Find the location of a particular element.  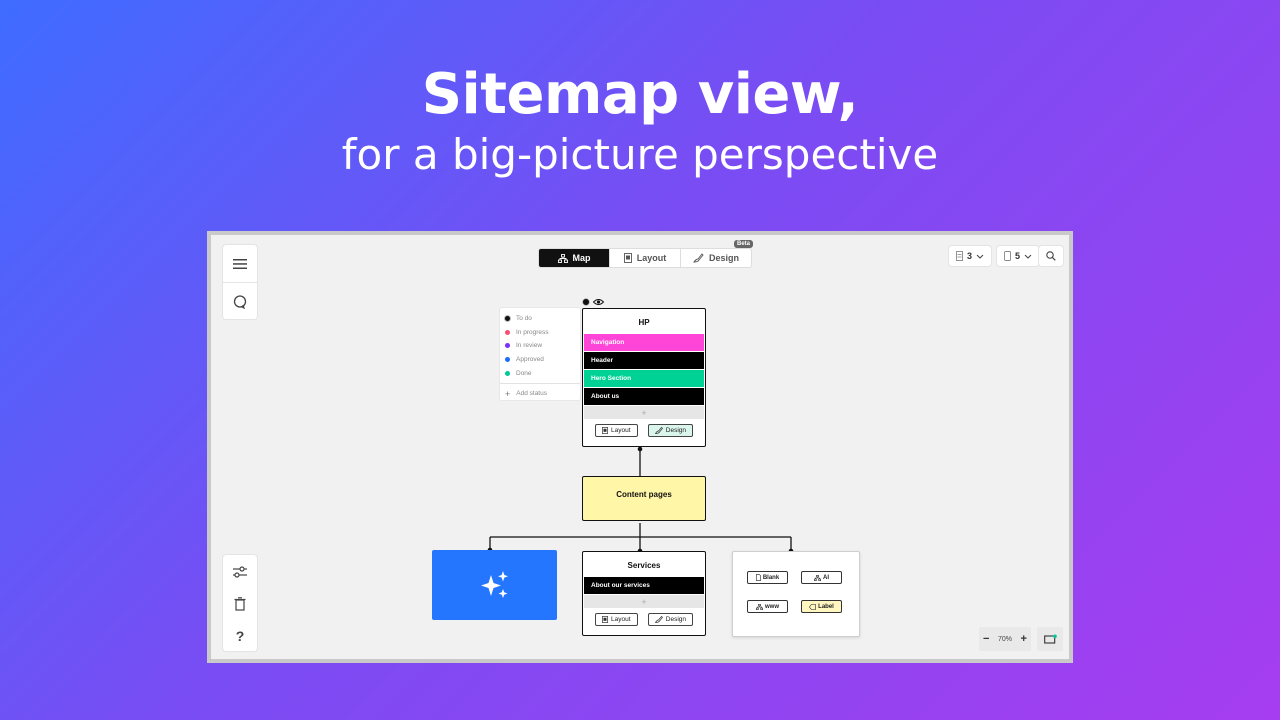

fit-to-screen-button is located at coordinates (1050, 639).